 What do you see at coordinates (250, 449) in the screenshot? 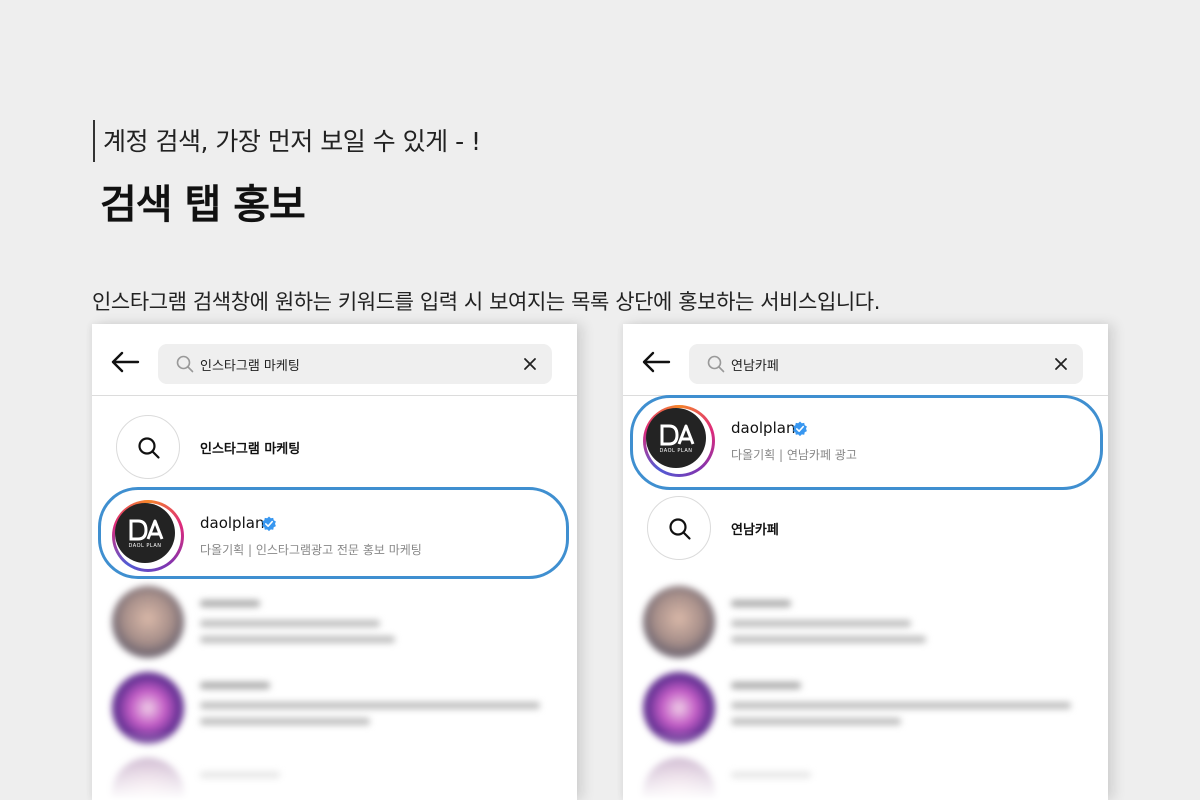
I see `keyword-suggestion-label: 인스타그램 마케팅` at bounding box center [250, 449].